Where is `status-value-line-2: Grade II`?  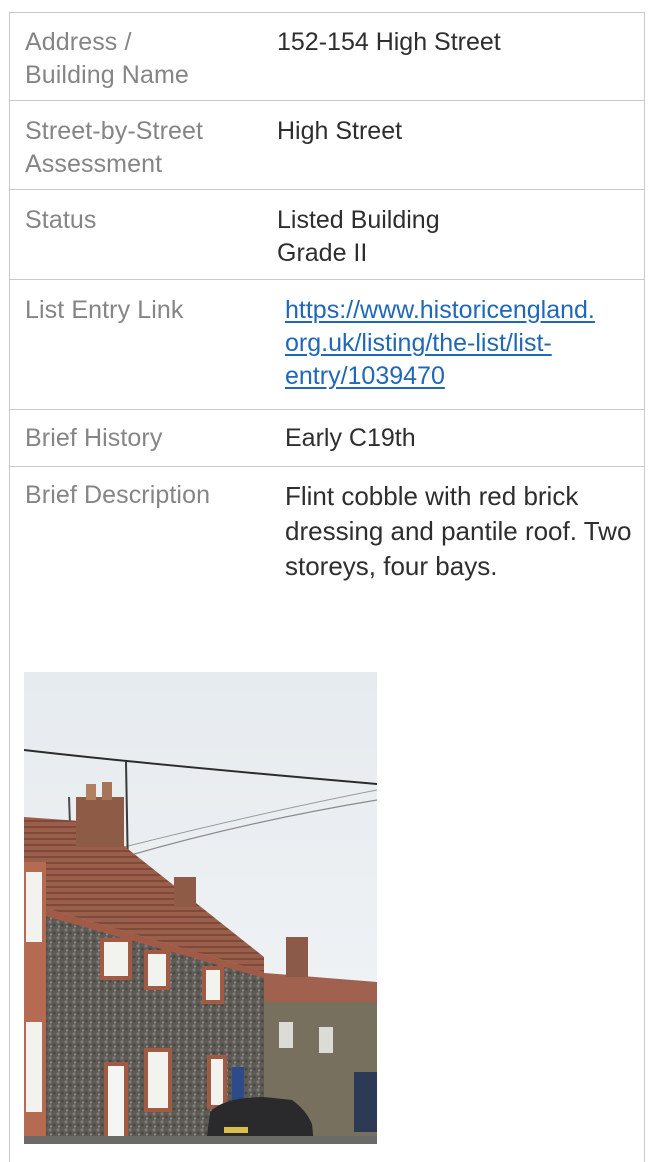
status-value-line-2: Grade II is located at coordinates (322, 253).